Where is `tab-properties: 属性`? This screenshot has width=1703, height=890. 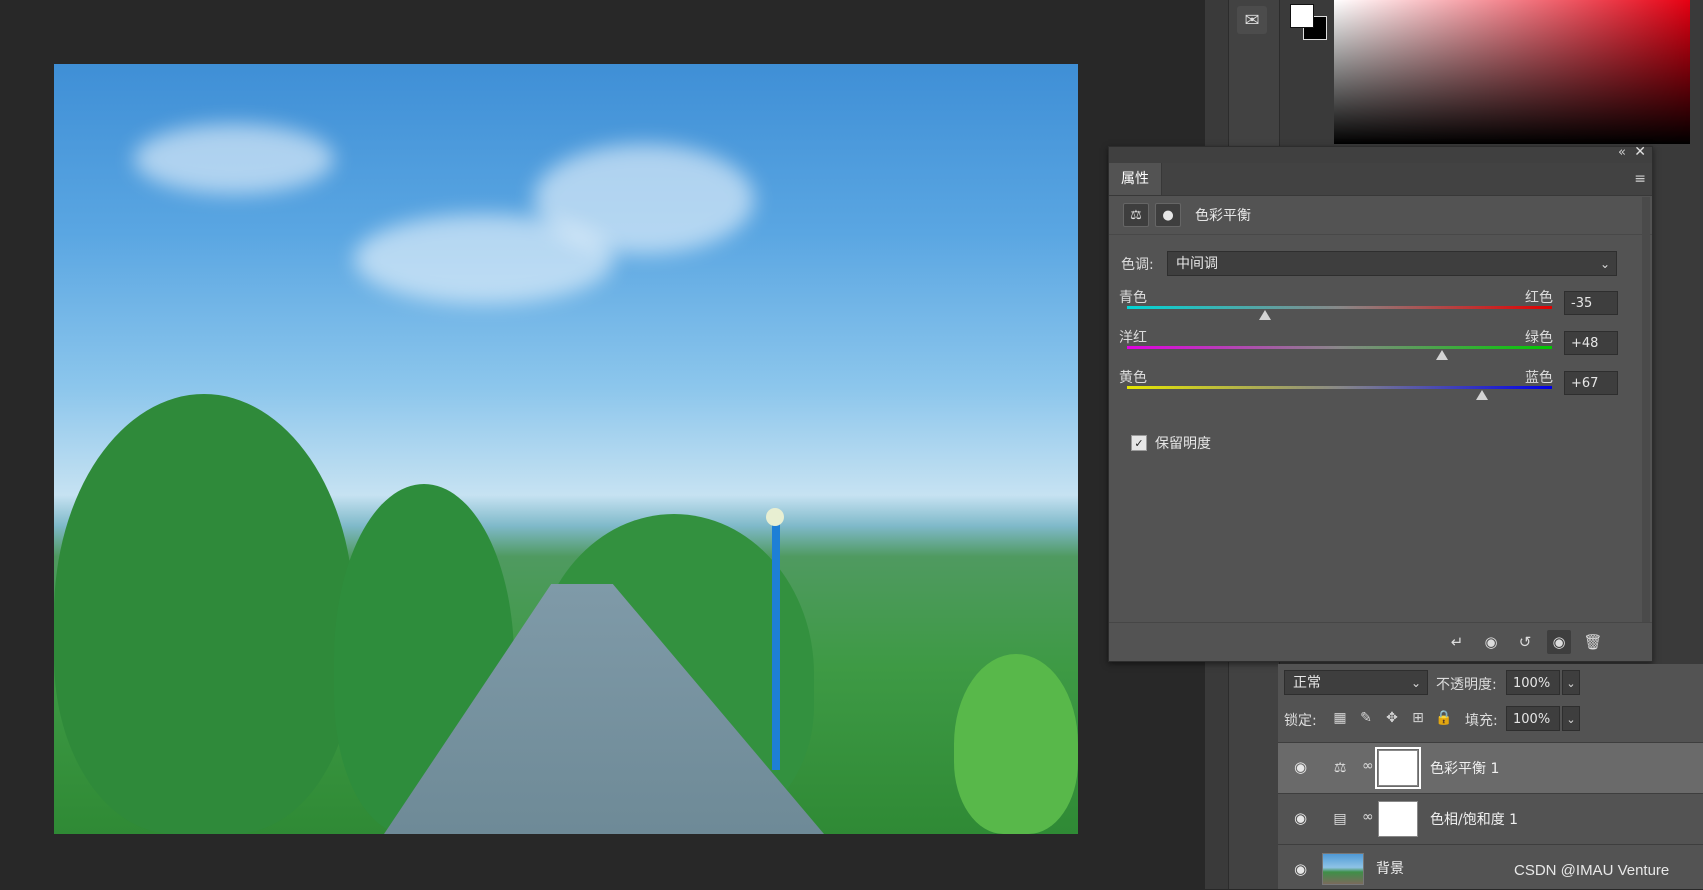 tab-properties: 属性 is located at coordinates (1135, 179).